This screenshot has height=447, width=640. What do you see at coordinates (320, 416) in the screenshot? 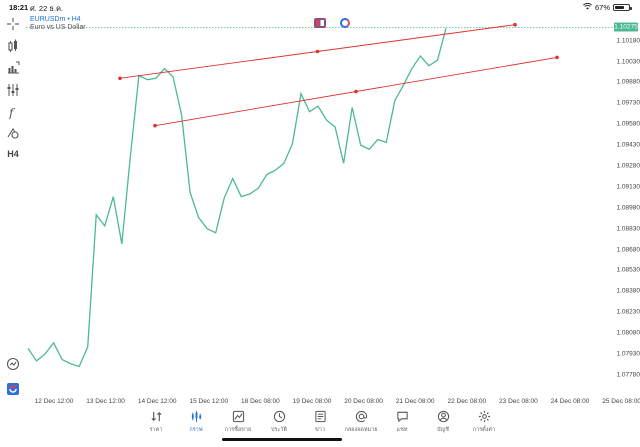
I see `news-icon` at bounding box center [320, 416].